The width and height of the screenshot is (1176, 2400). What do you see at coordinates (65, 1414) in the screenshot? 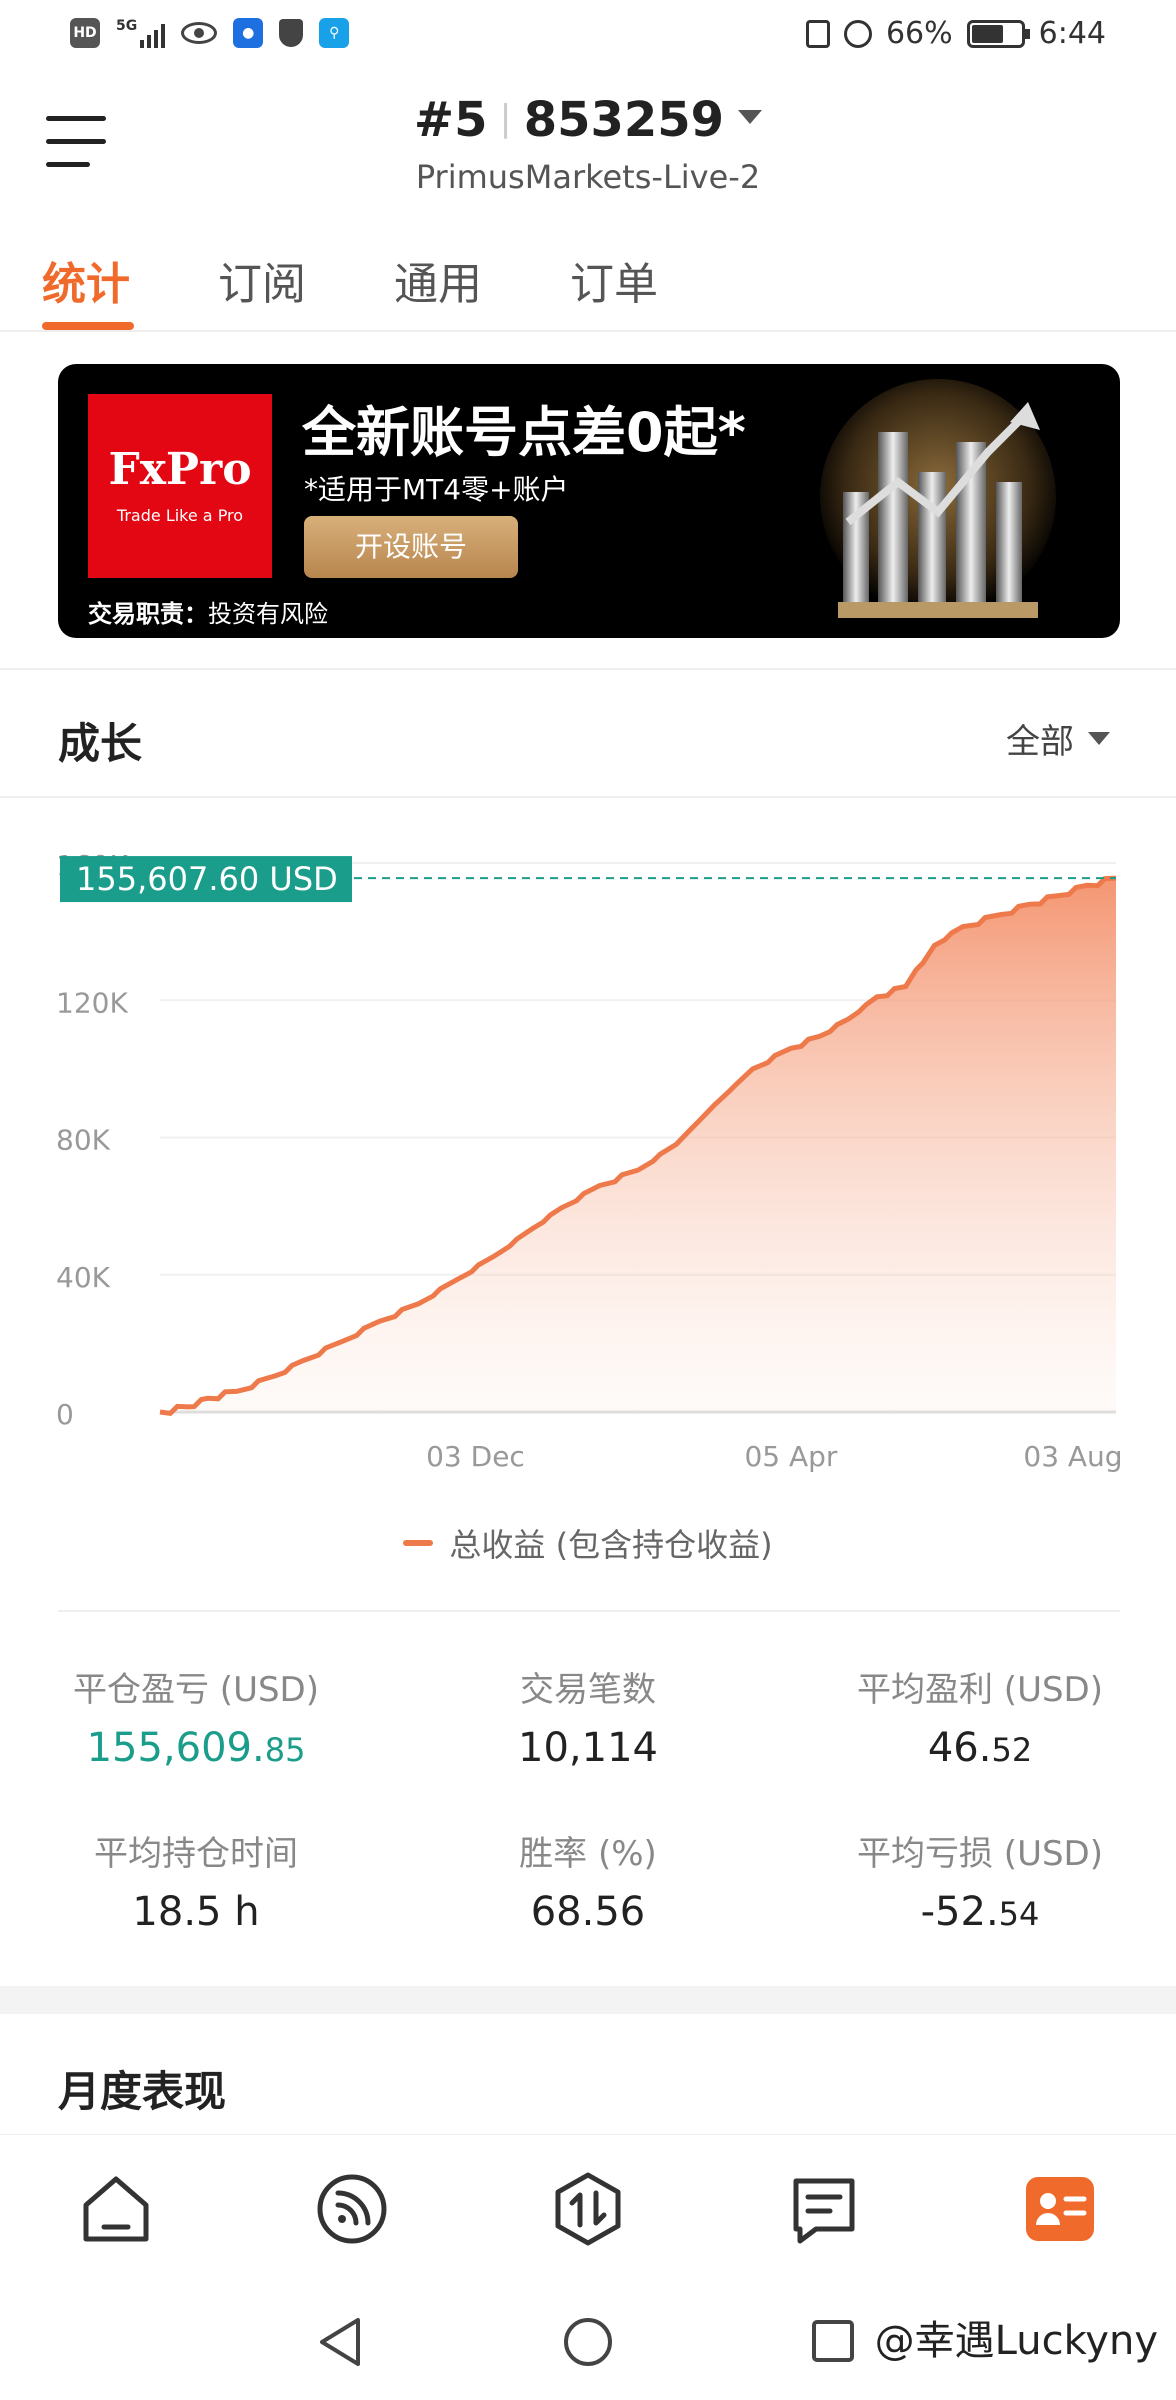
I see `y-tick-label: 0` at bounding box center [65, 1414].